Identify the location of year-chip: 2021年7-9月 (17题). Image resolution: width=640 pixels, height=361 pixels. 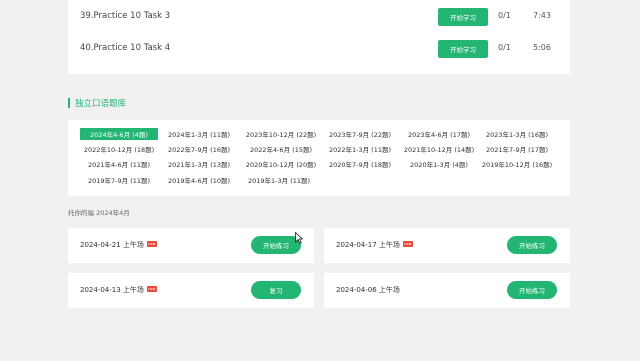
(517, 149).